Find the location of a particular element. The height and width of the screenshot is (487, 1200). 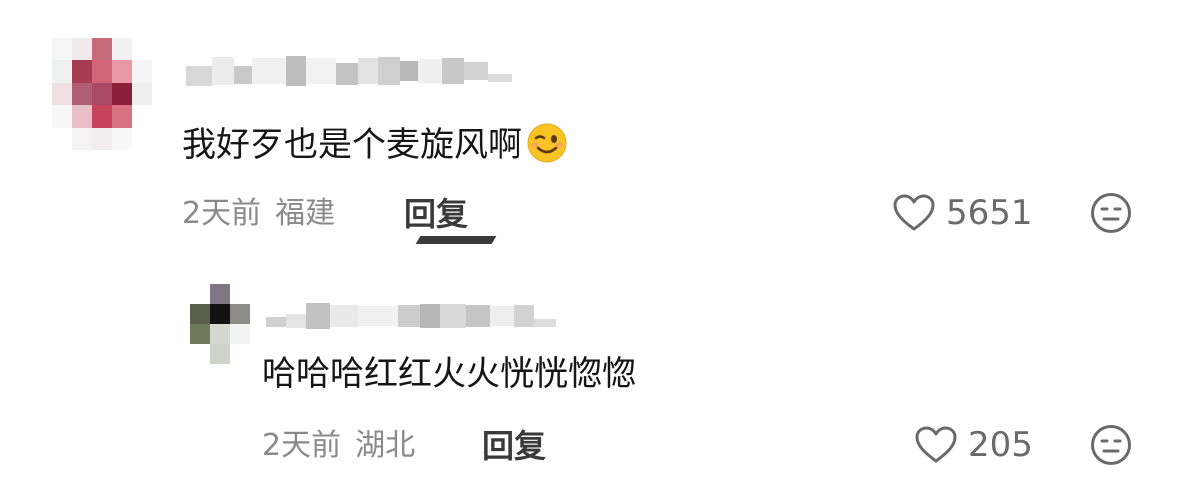

like-button: 5651 is located at coordinates (962, 213).